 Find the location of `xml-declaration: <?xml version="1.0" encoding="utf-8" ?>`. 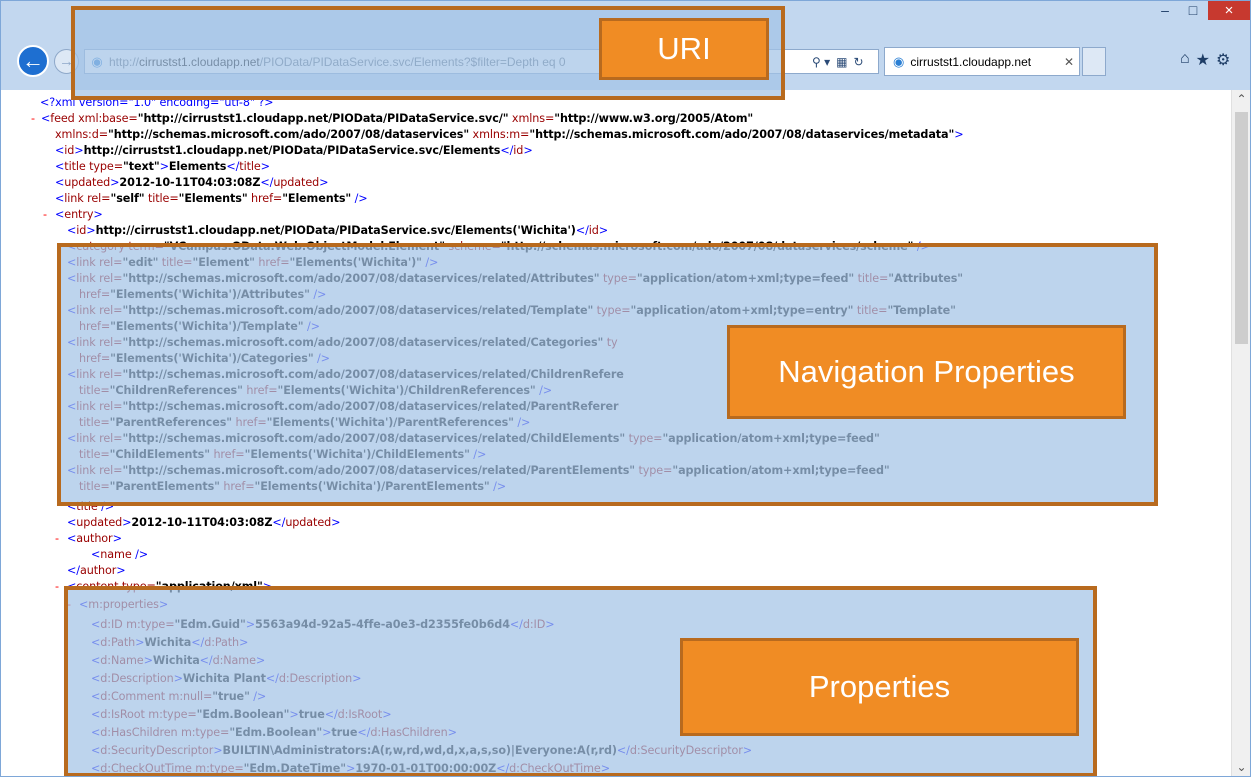

xml-declaration: <?xml version="1.0" encoding="utf-8" ?> is located at coordinates (157, 102).